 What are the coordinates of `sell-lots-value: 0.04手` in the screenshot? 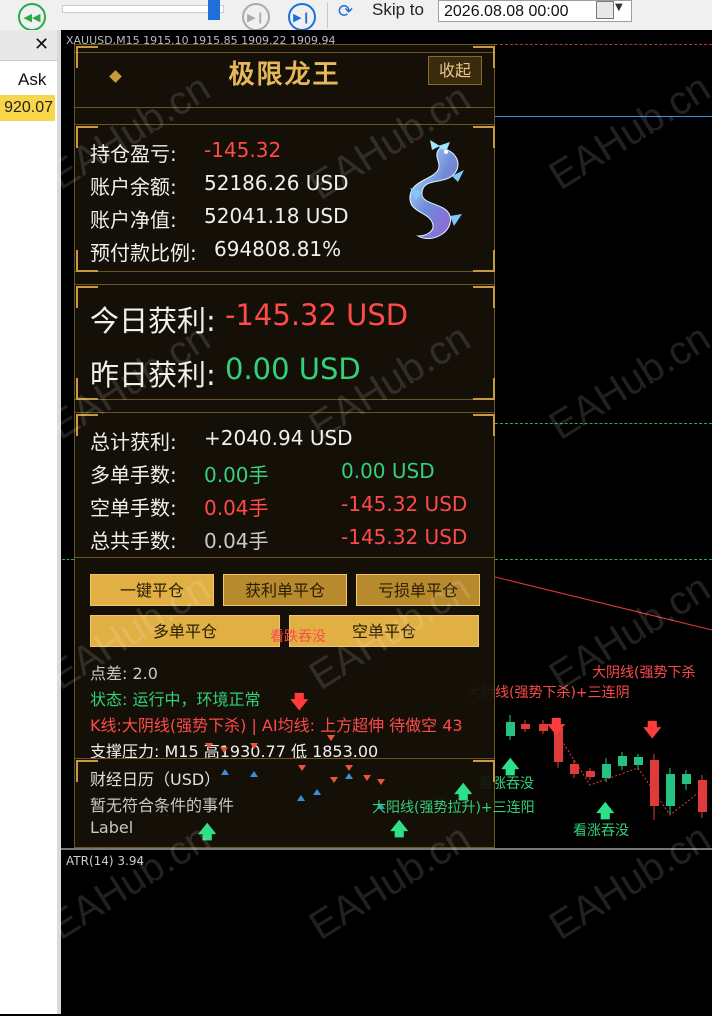 It's located at (236, 508).